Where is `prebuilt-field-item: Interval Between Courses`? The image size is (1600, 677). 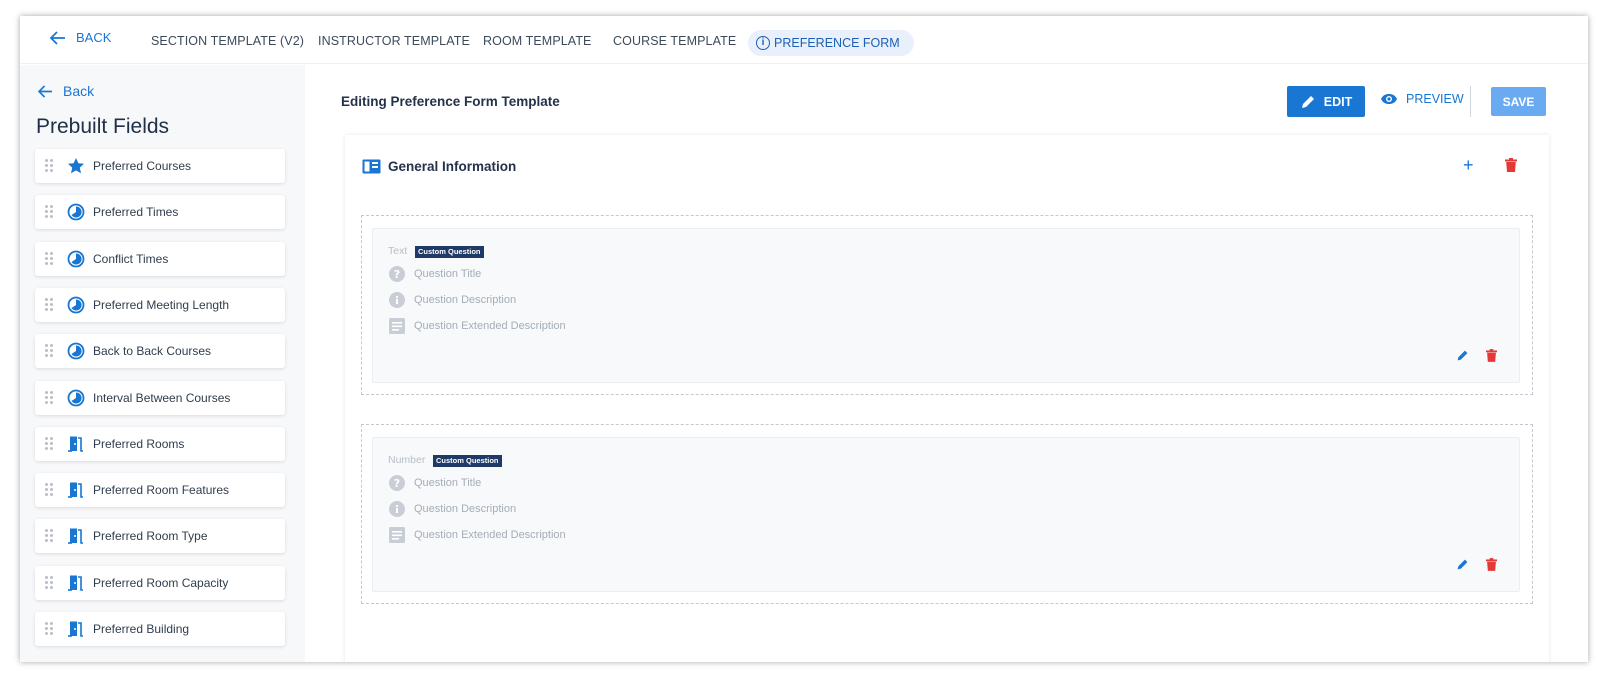
prebuilt-field-item: Interval Between Courses is located at coordinates (160, 397).